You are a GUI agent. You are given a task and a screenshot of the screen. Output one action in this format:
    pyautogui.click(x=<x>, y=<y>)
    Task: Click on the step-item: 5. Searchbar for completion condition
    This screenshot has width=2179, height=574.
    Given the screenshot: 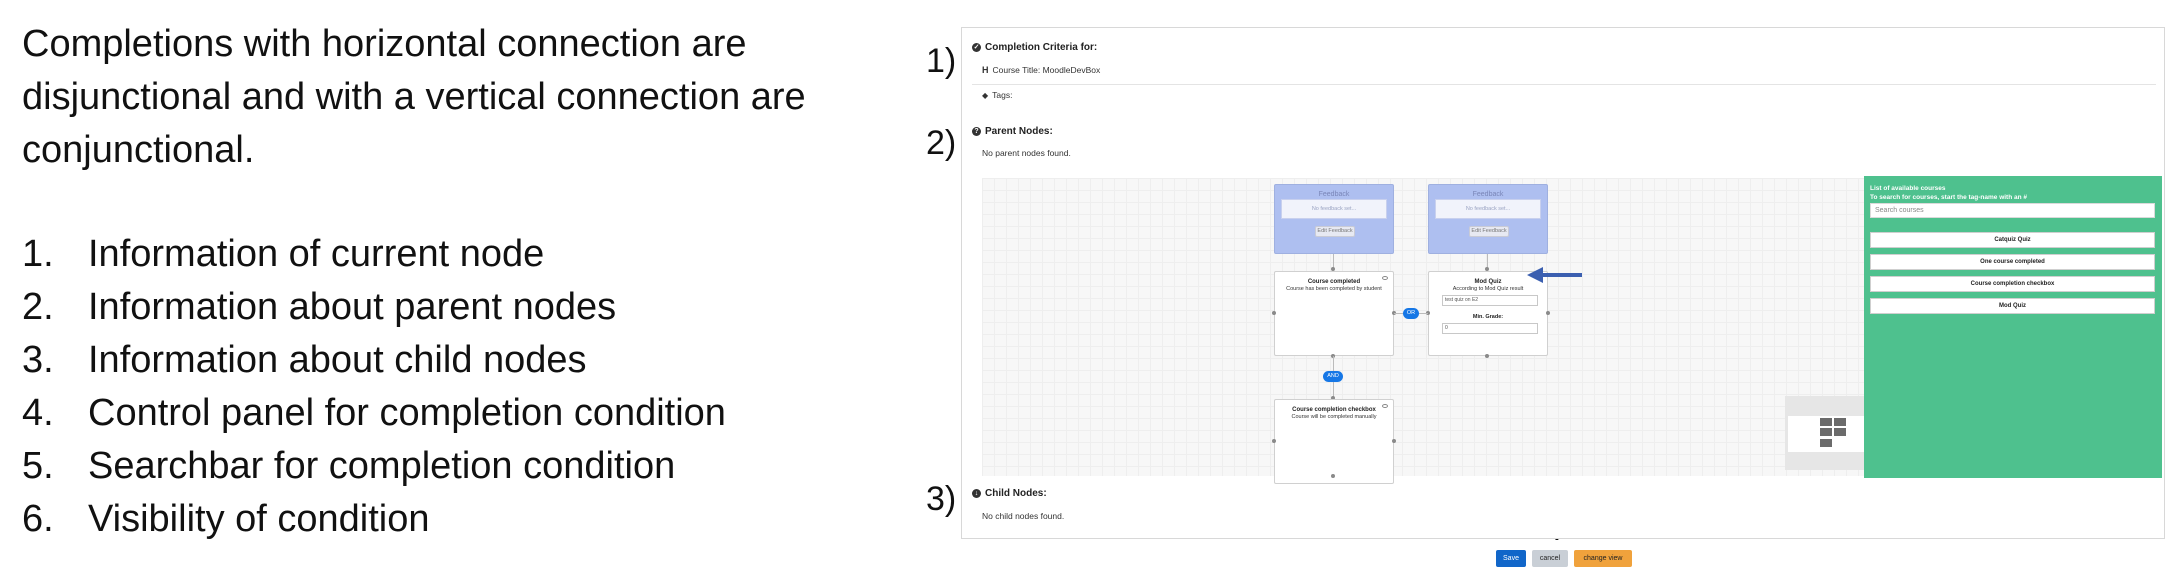 What is the action you would take?
    pyautogui.click(x=349, y=466)
    